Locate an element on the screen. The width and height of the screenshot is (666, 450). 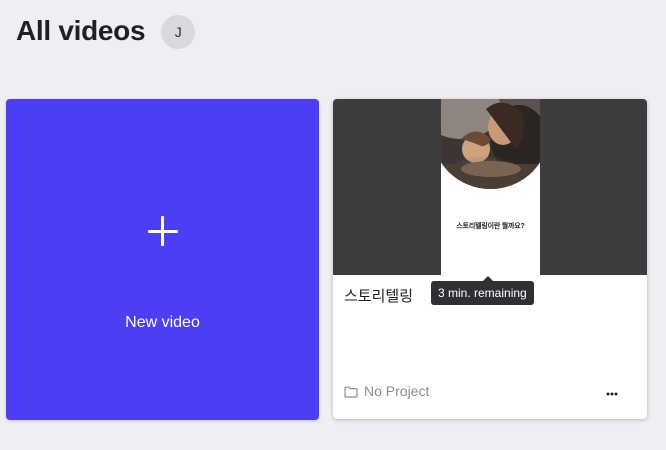
card-footer: No Project is located at coordinates (490, 391).